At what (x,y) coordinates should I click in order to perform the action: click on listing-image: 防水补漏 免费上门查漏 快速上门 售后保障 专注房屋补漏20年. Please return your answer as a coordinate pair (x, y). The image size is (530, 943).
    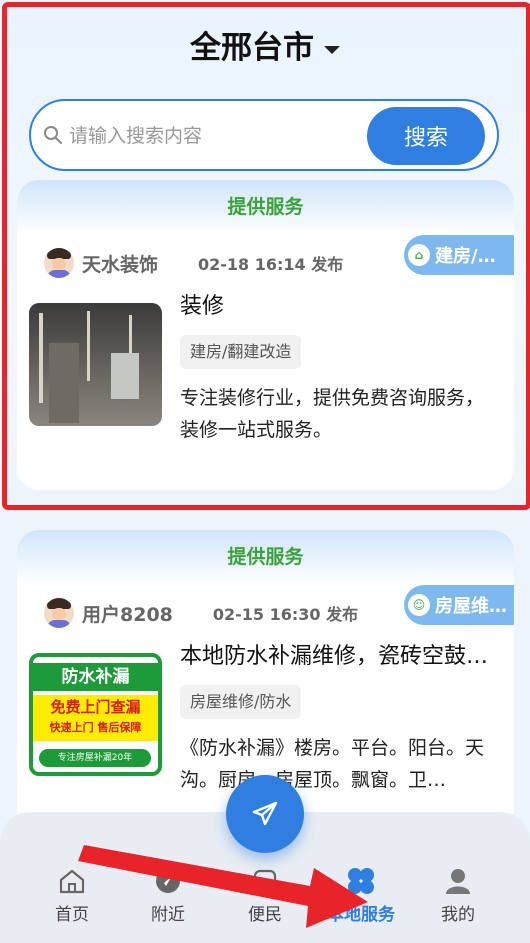
    Looking at the image, I should click on (95, 714).